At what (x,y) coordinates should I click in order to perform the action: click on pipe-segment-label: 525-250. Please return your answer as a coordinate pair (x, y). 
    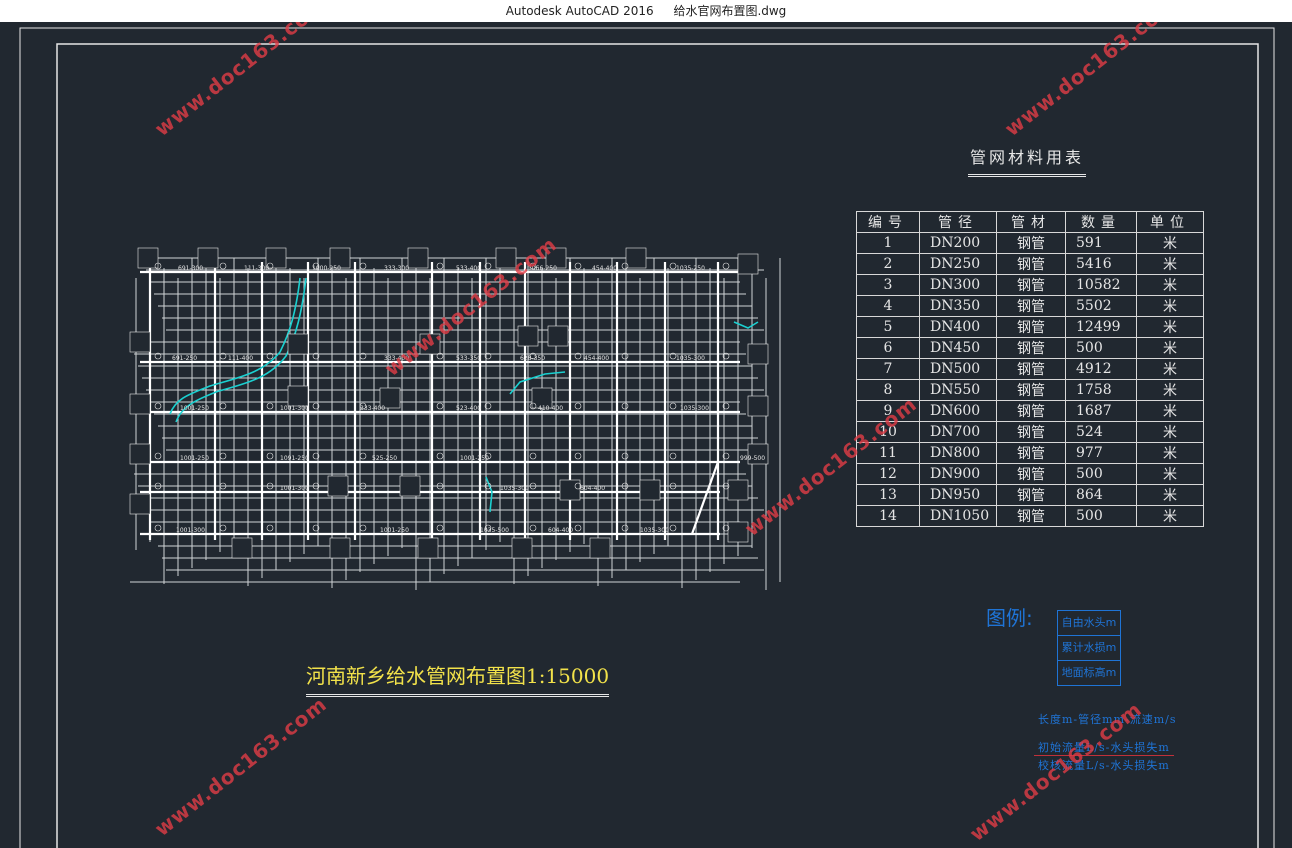
    Looking at the image, I should click on (384, 458).